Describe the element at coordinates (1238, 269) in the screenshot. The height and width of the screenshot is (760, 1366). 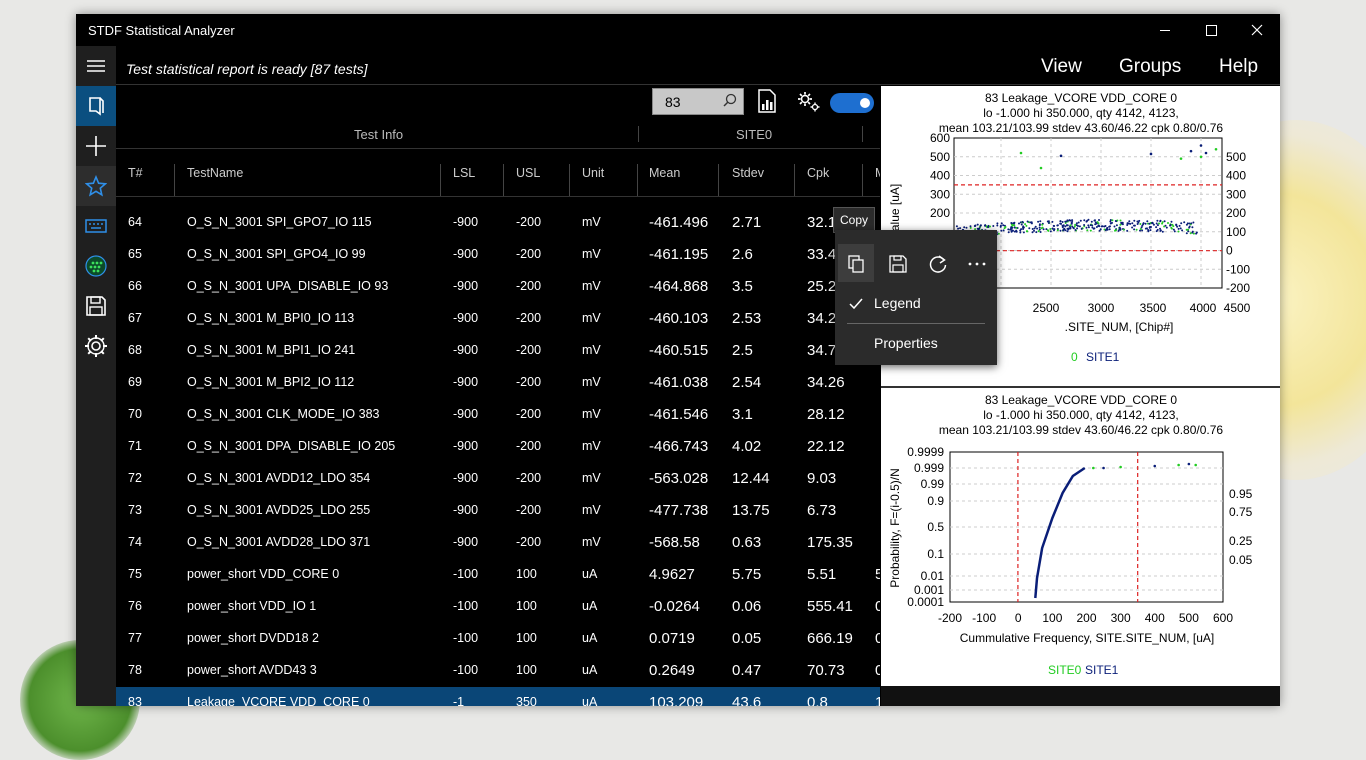
I see `y-tick-label: -100` at that location.